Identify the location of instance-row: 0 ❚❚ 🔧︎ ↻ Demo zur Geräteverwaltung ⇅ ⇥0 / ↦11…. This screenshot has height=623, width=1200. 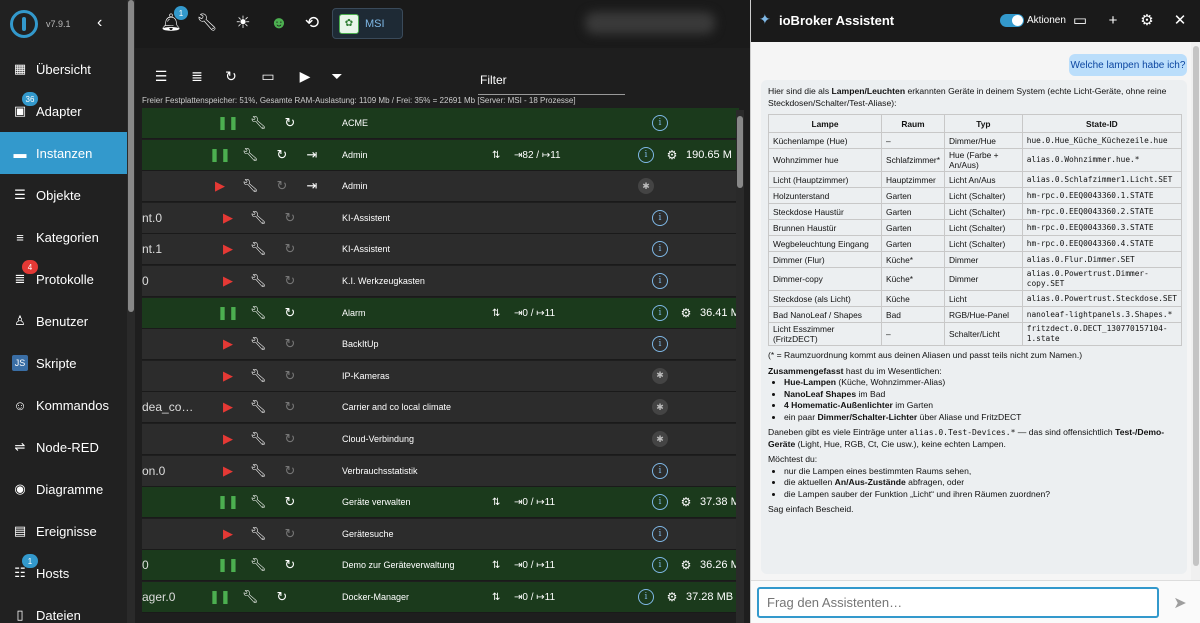
(441, 566).